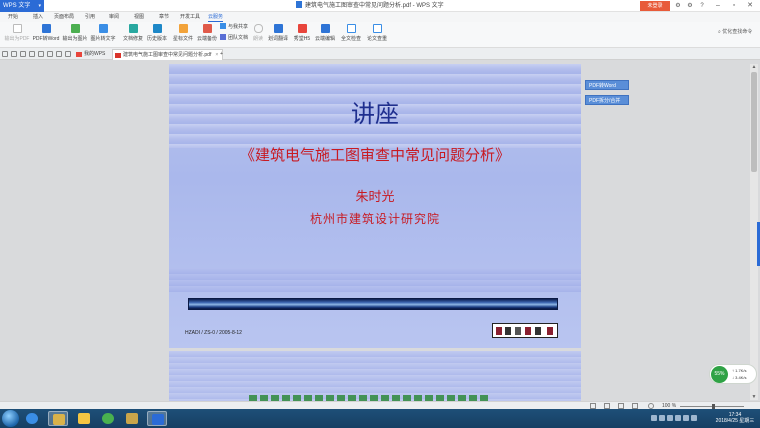  What do you see at coordinates (14, 54) in the screenshot?
I see `open-file-icon` at bounding box center [14, 54].